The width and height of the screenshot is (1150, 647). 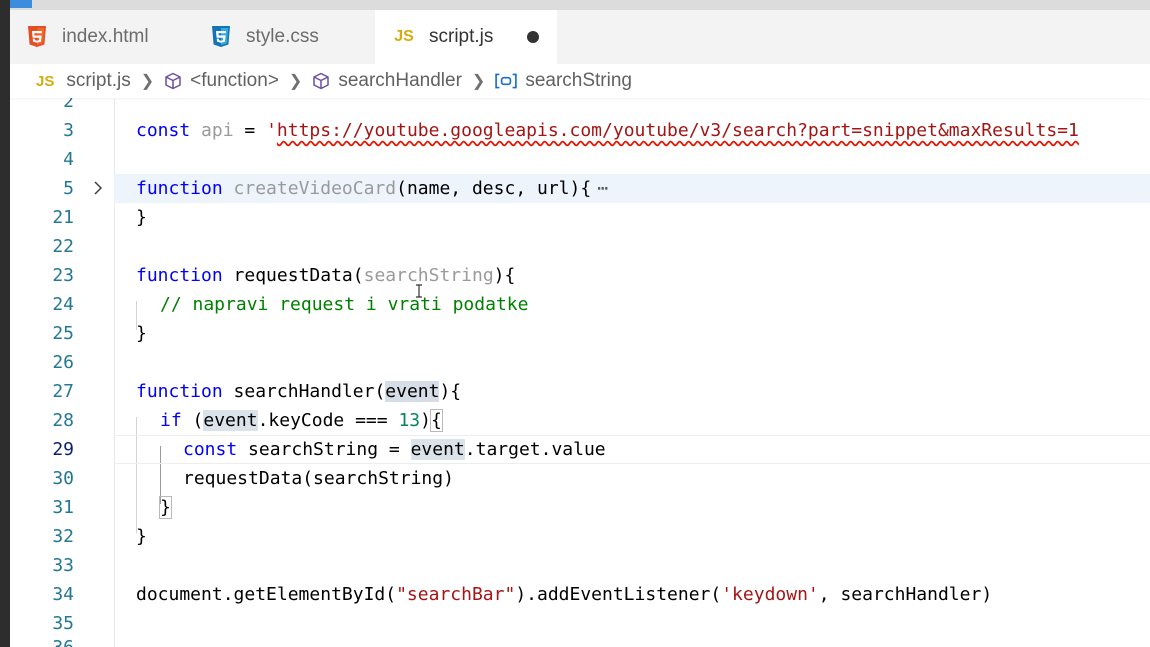 What do you see at coordinates (63, 362) in the screenshot?
I see `line-number: 26` at bounding box center [63, 362].